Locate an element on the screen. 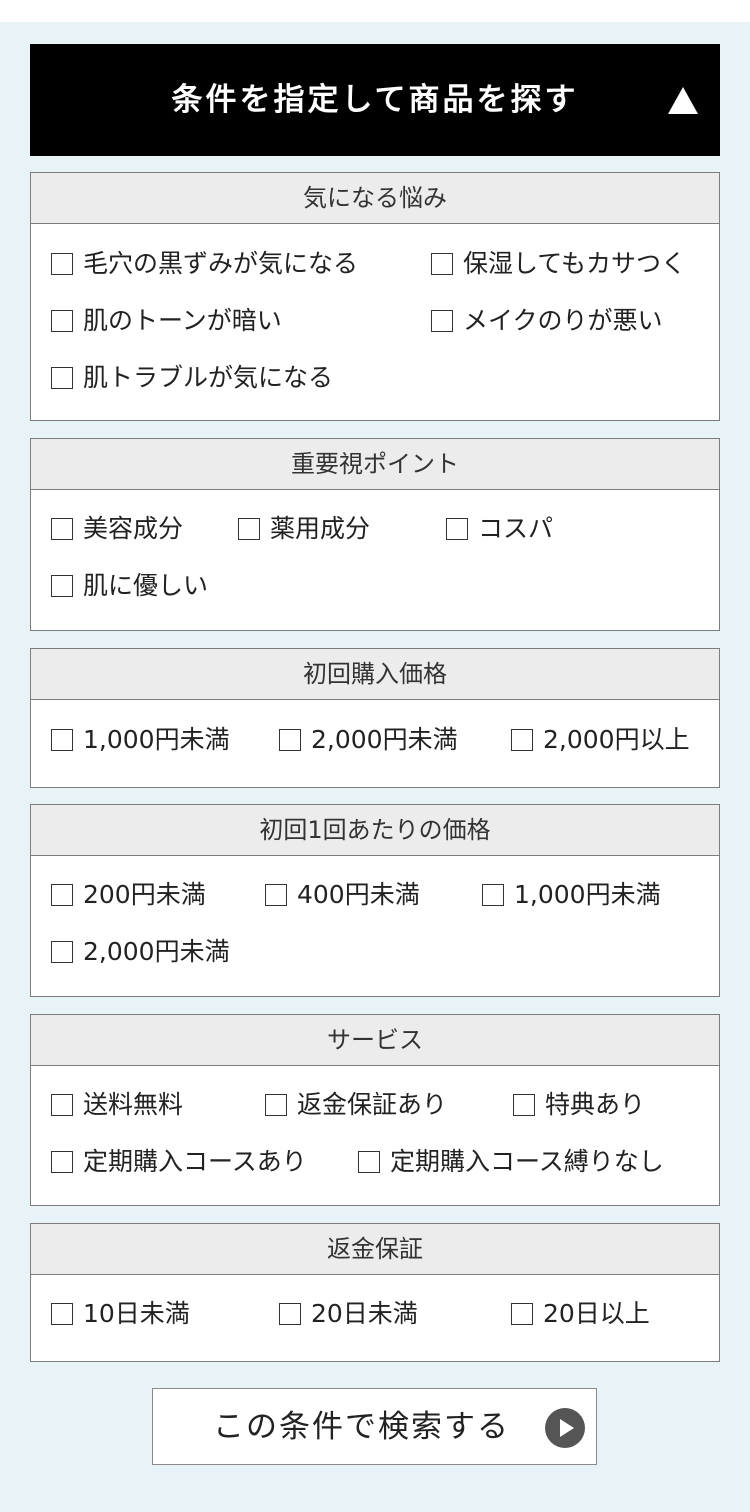 The image size is (750, 1512). option-label: 薬用成分 is located at coordinates (320, 528).